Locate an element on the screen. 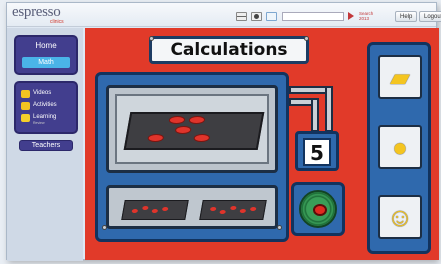  video-icon is located at coordinates (25, 94).